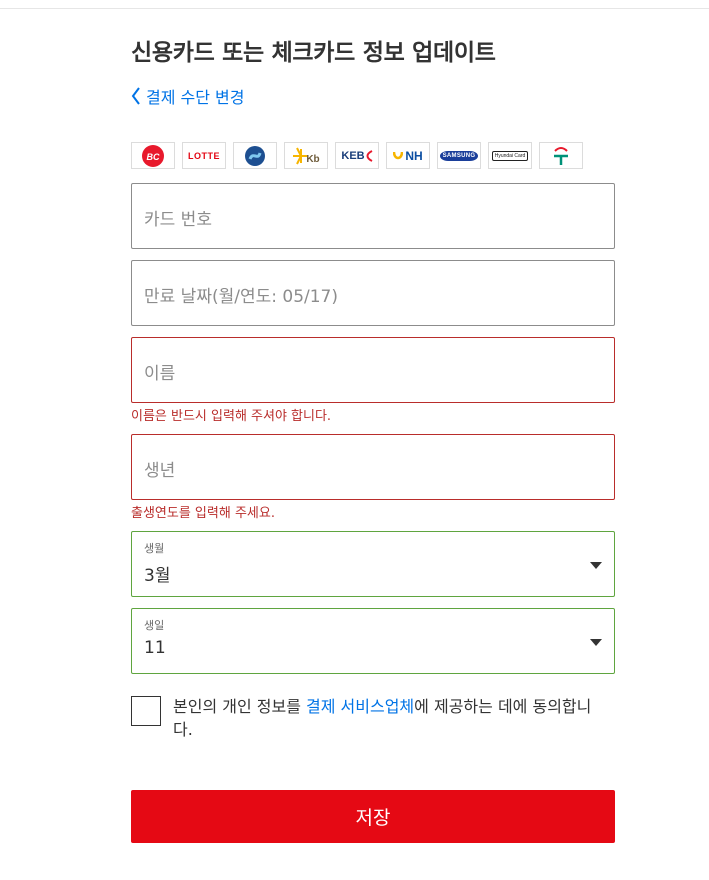 Image resolution: width=709 pixels, height=880 pixels. I want to click on hana-card-logo, so click(561, 155).